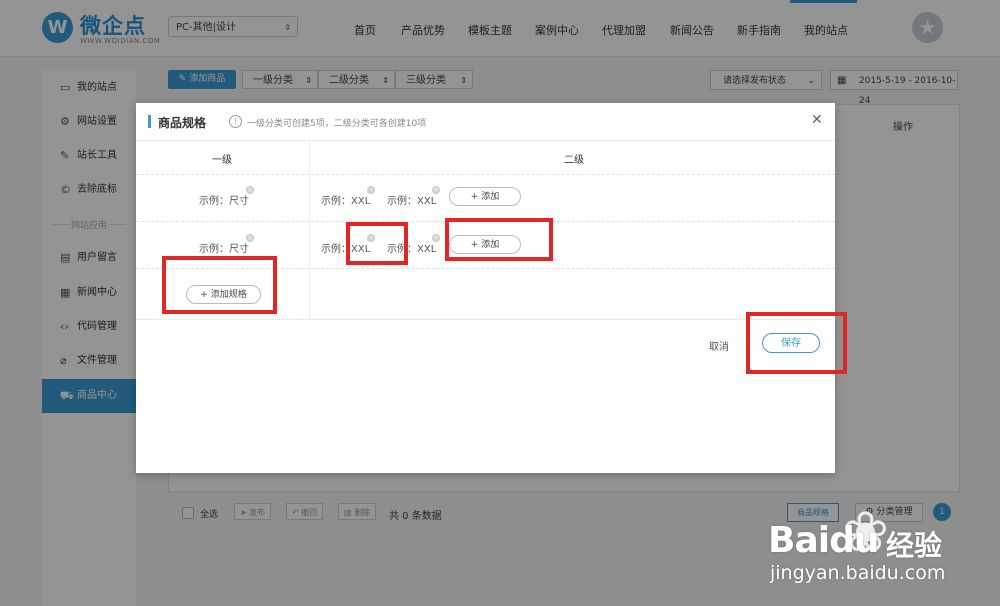  I want to click on watermark-jingyan: 经验, so click(914, 545).